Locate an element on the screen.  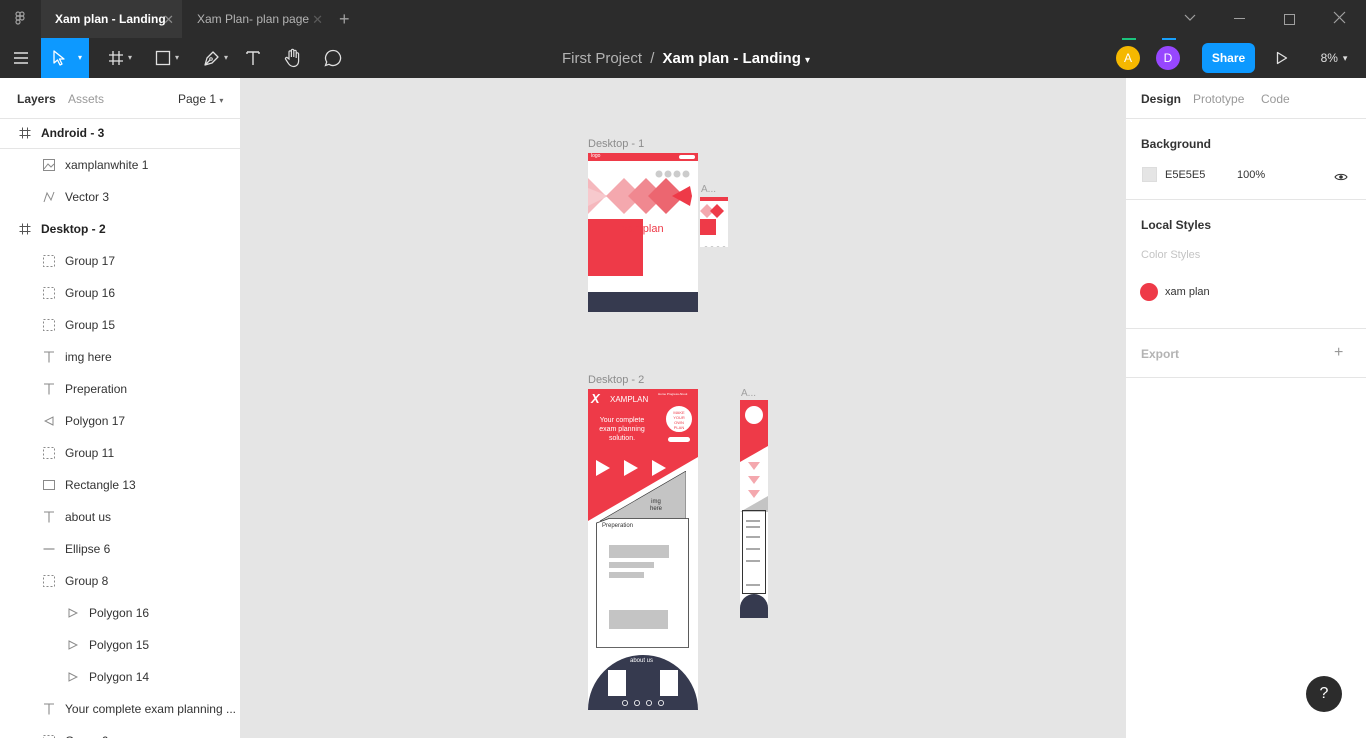
polygon-icon is located at coordinates (49, 421).